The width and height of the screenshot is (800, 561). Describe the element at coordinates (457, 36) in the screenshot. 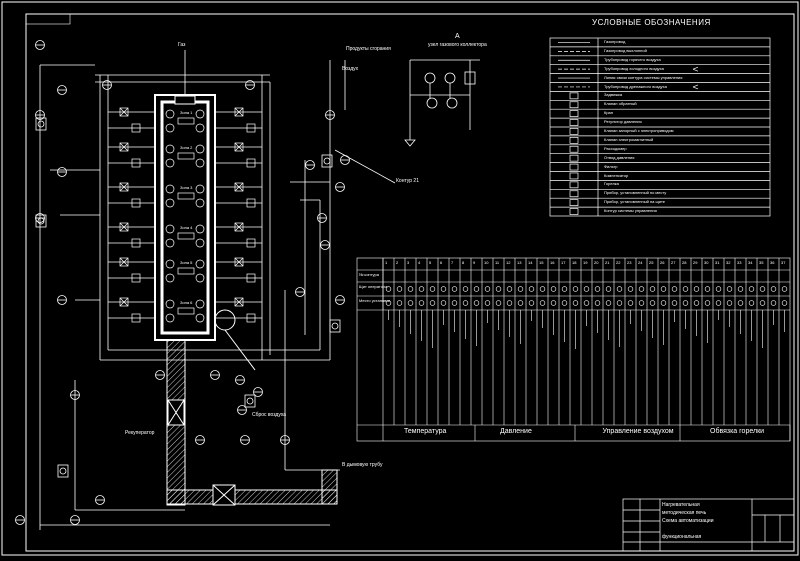

I see `detail-letter: А` at that location.